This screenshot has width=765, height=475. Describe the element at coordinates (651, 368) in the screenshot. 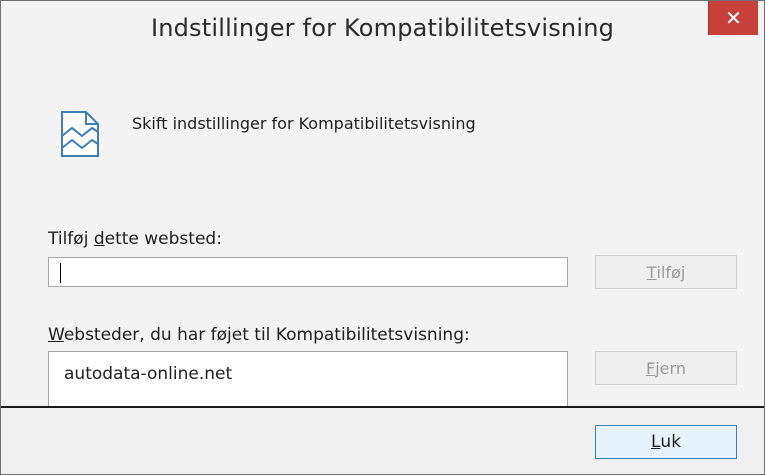

I see `remove-button-accelerator: F` at that location.